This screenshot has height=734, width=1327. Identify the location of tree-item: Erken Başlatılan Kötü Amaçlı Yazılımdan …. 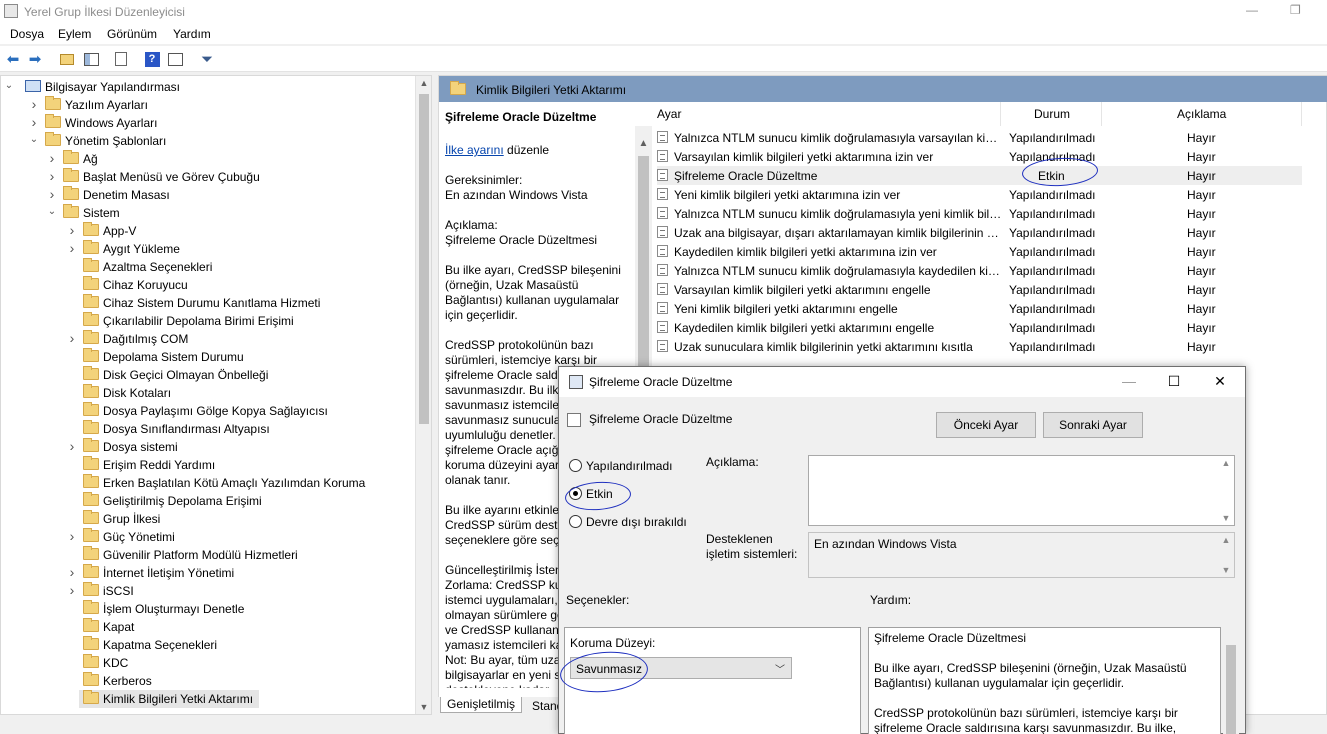
(208, 483).